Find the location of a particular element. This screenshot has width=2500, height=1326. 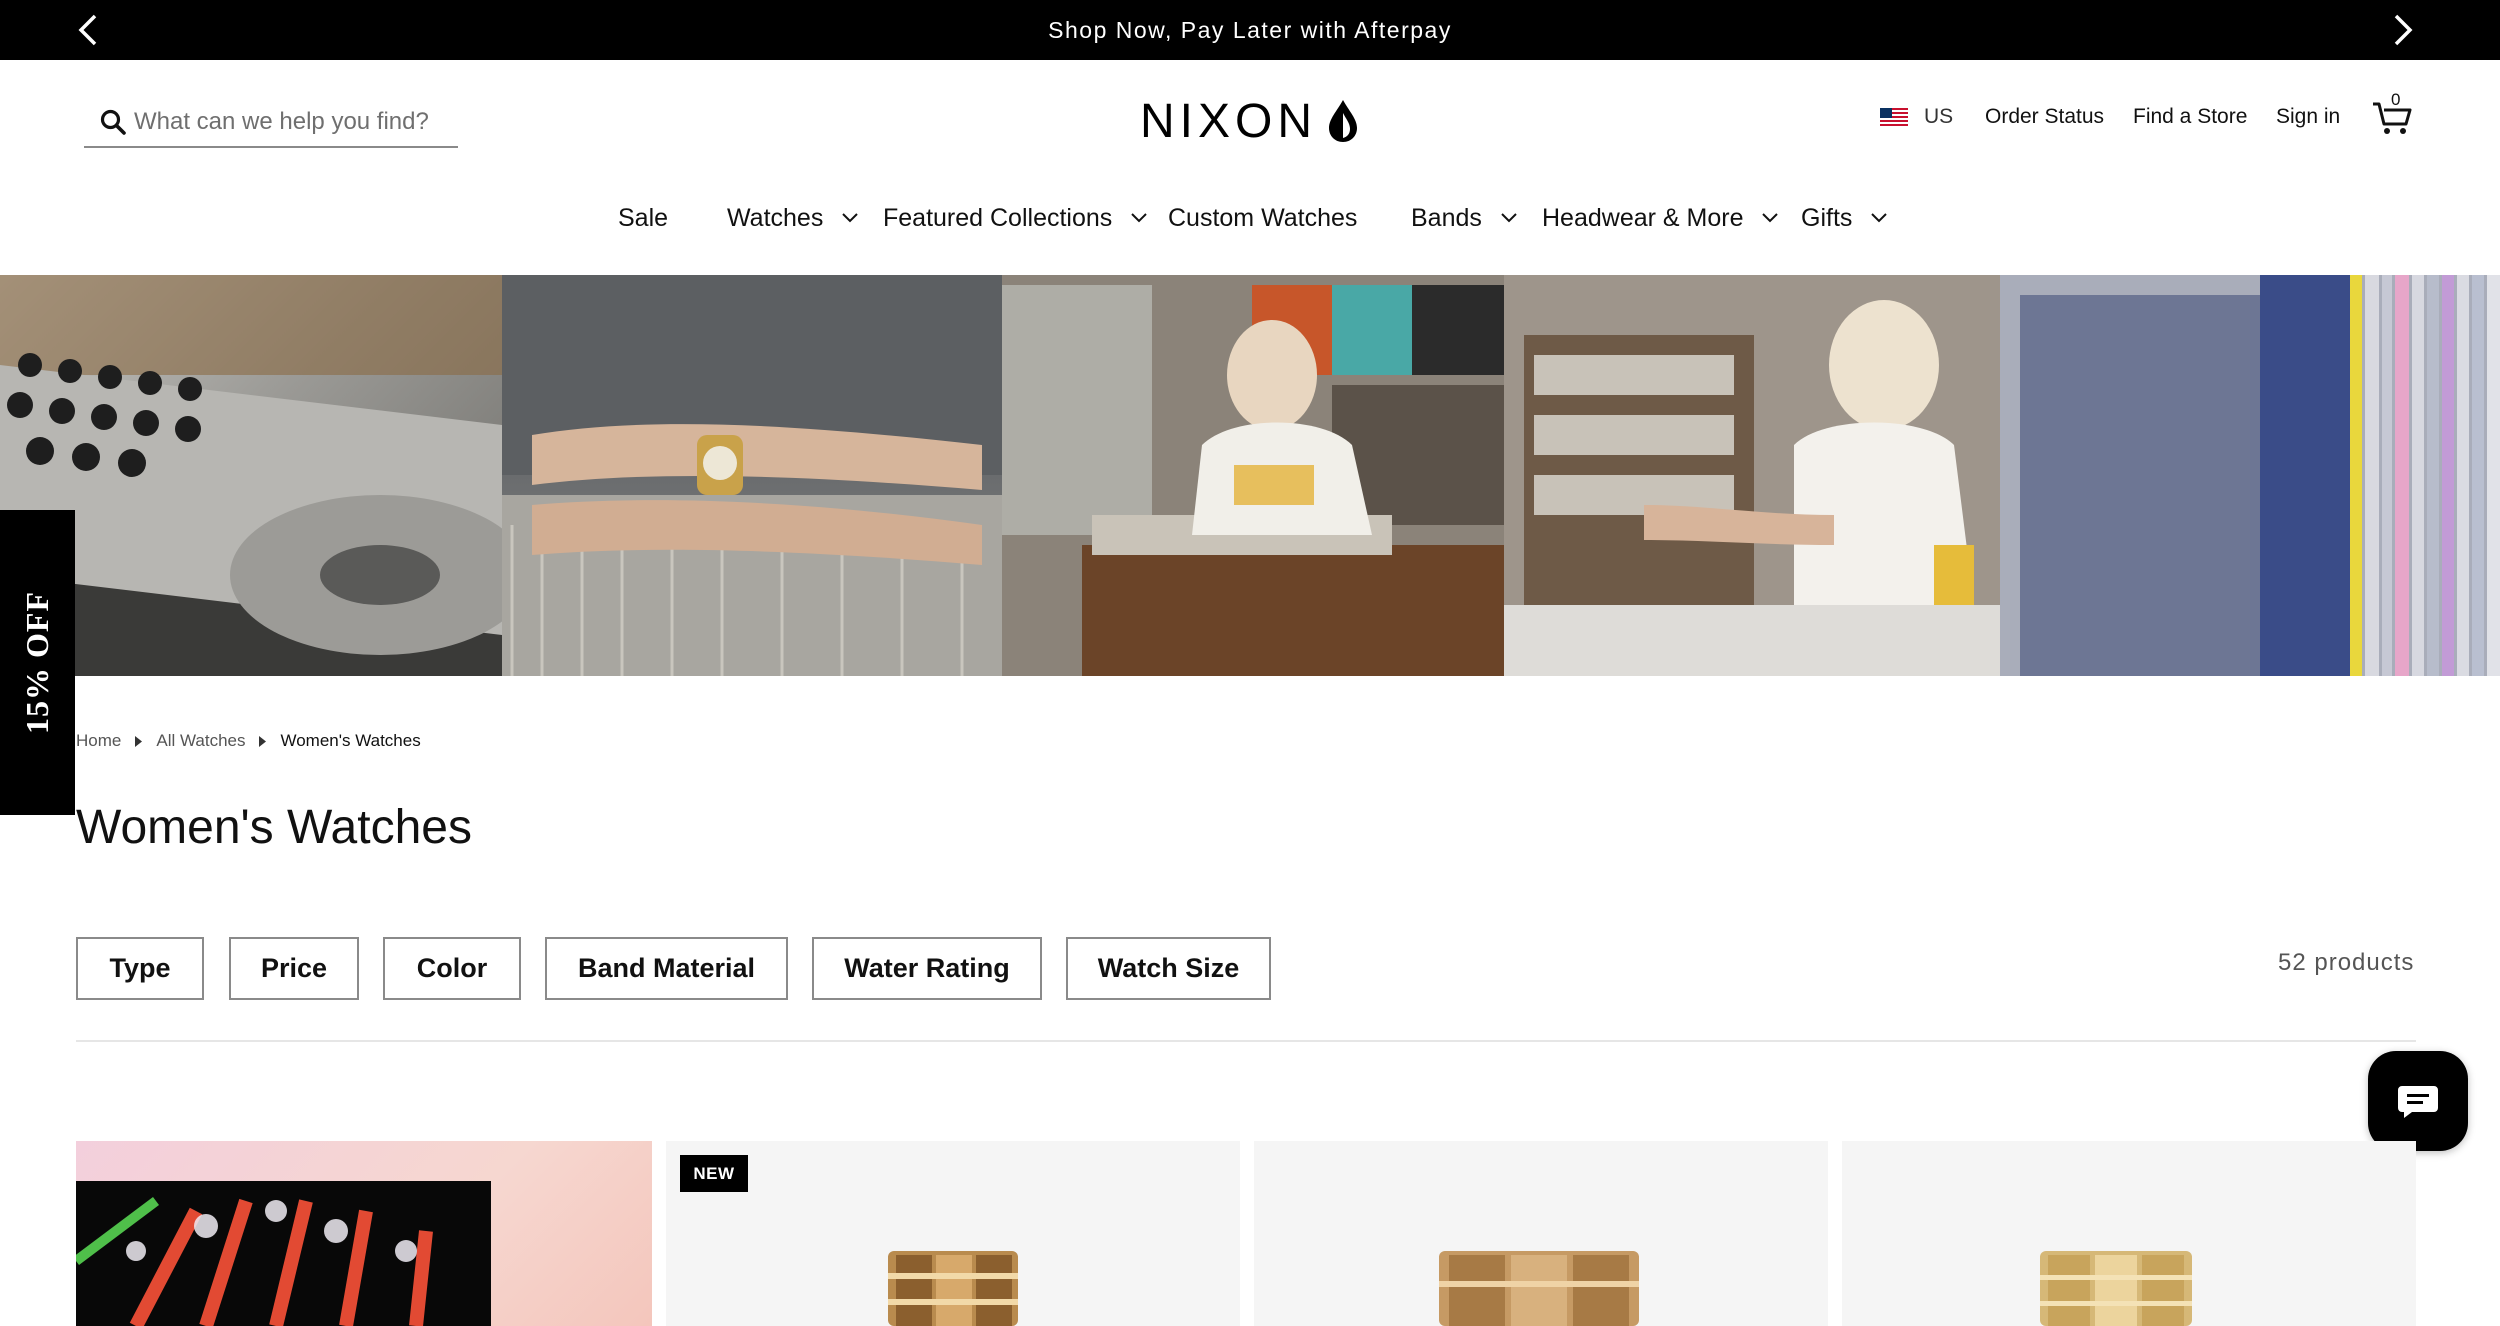

nav-item-watches: Watches is located at coordinates (793, 218).